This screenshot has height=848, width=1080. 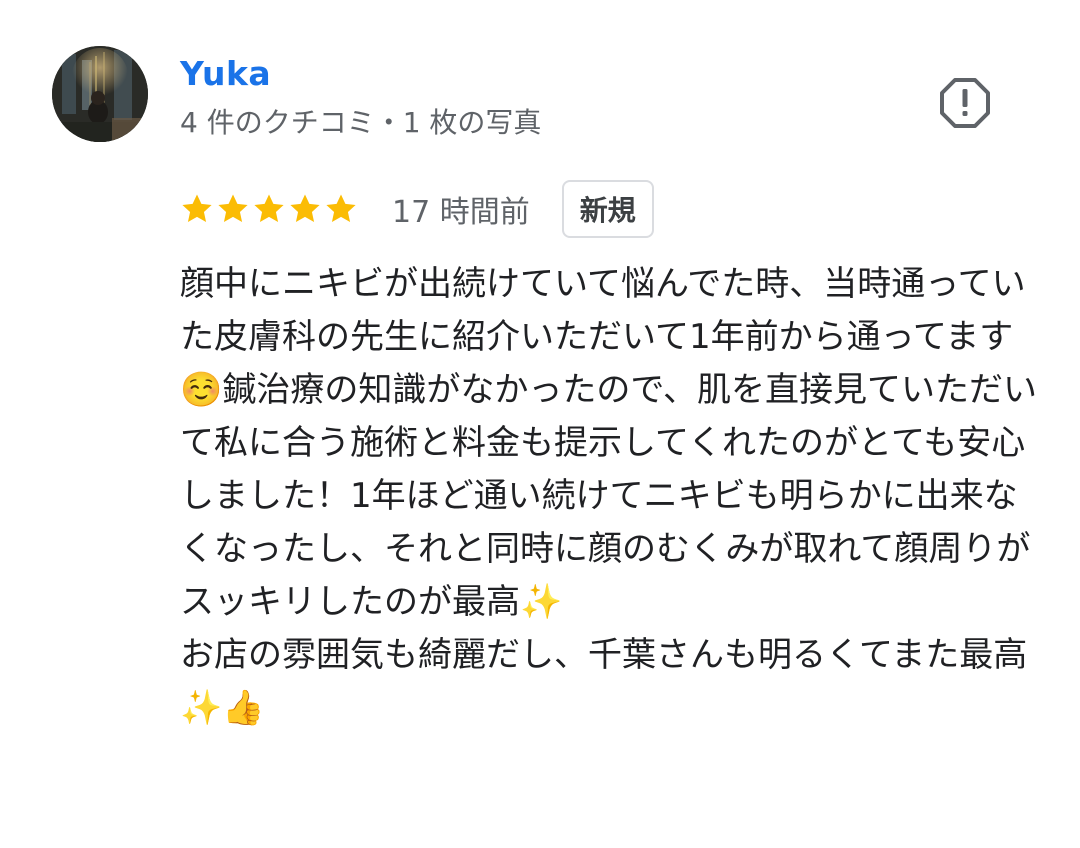 I want to click on author-name: Yuka, so click(x=225, y=73).